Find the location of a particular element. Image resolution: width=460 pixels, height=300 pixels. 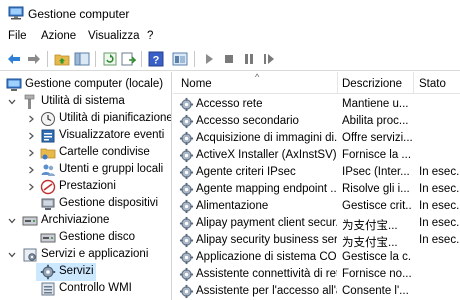

tree-label: Gestione computer (locale) is located at coordinates (94, 84).